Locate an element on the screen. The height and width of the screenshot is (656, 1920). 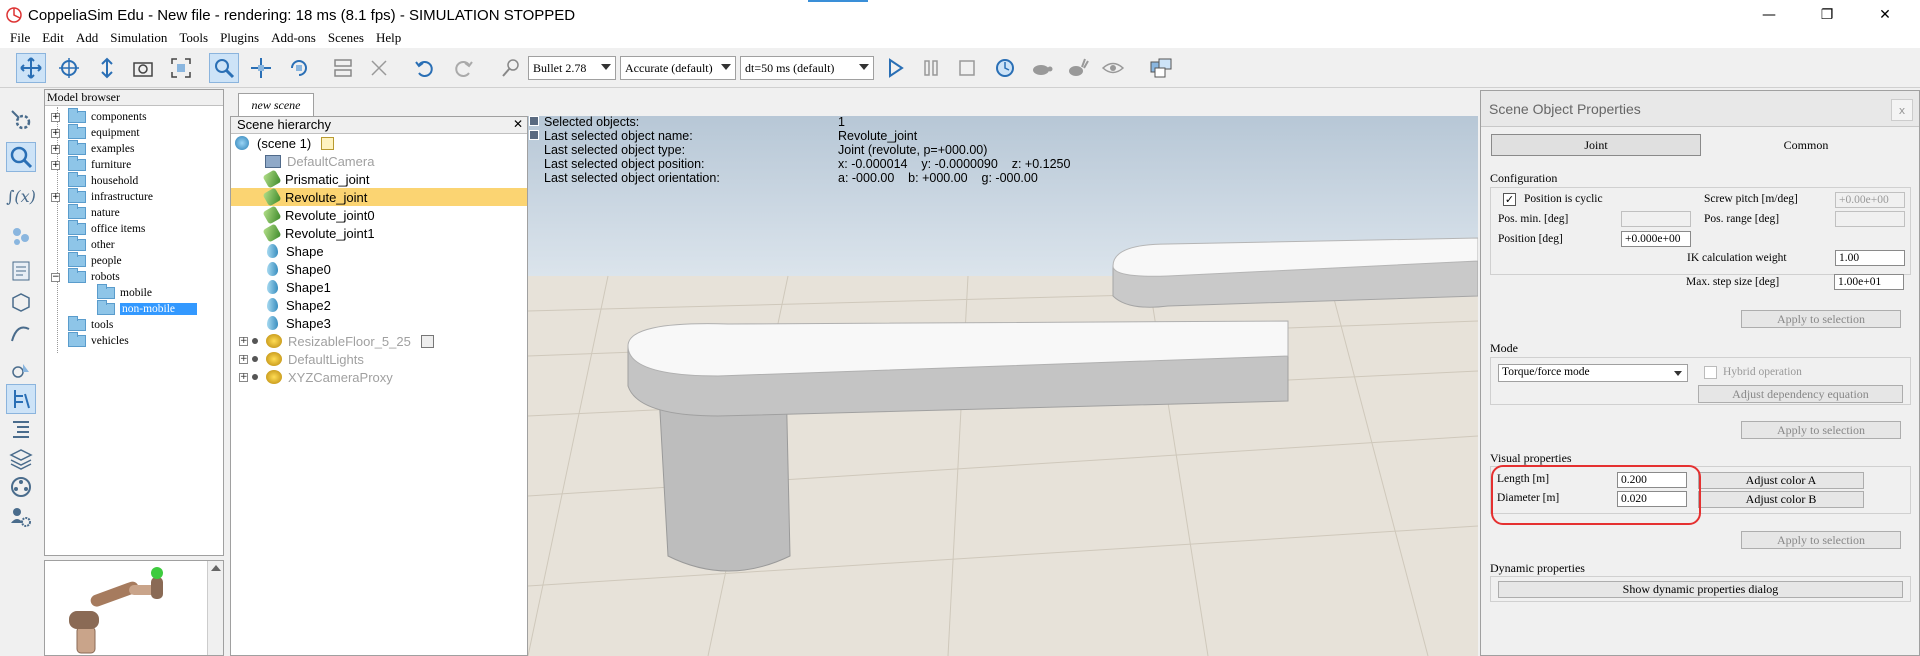
tab-common: Common is located at coordinates (1806, 145).